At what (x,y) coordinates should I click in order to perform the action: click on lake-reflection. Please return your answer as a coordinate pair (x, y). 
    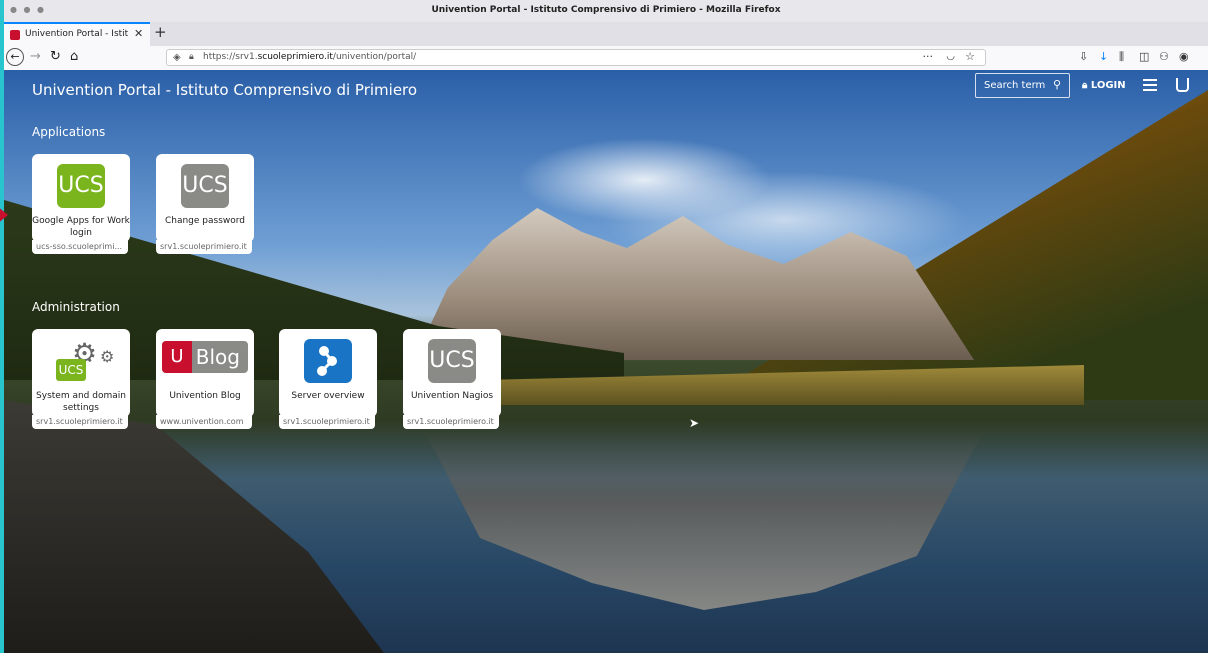
    Looking at the image, I should click on (704, 520).